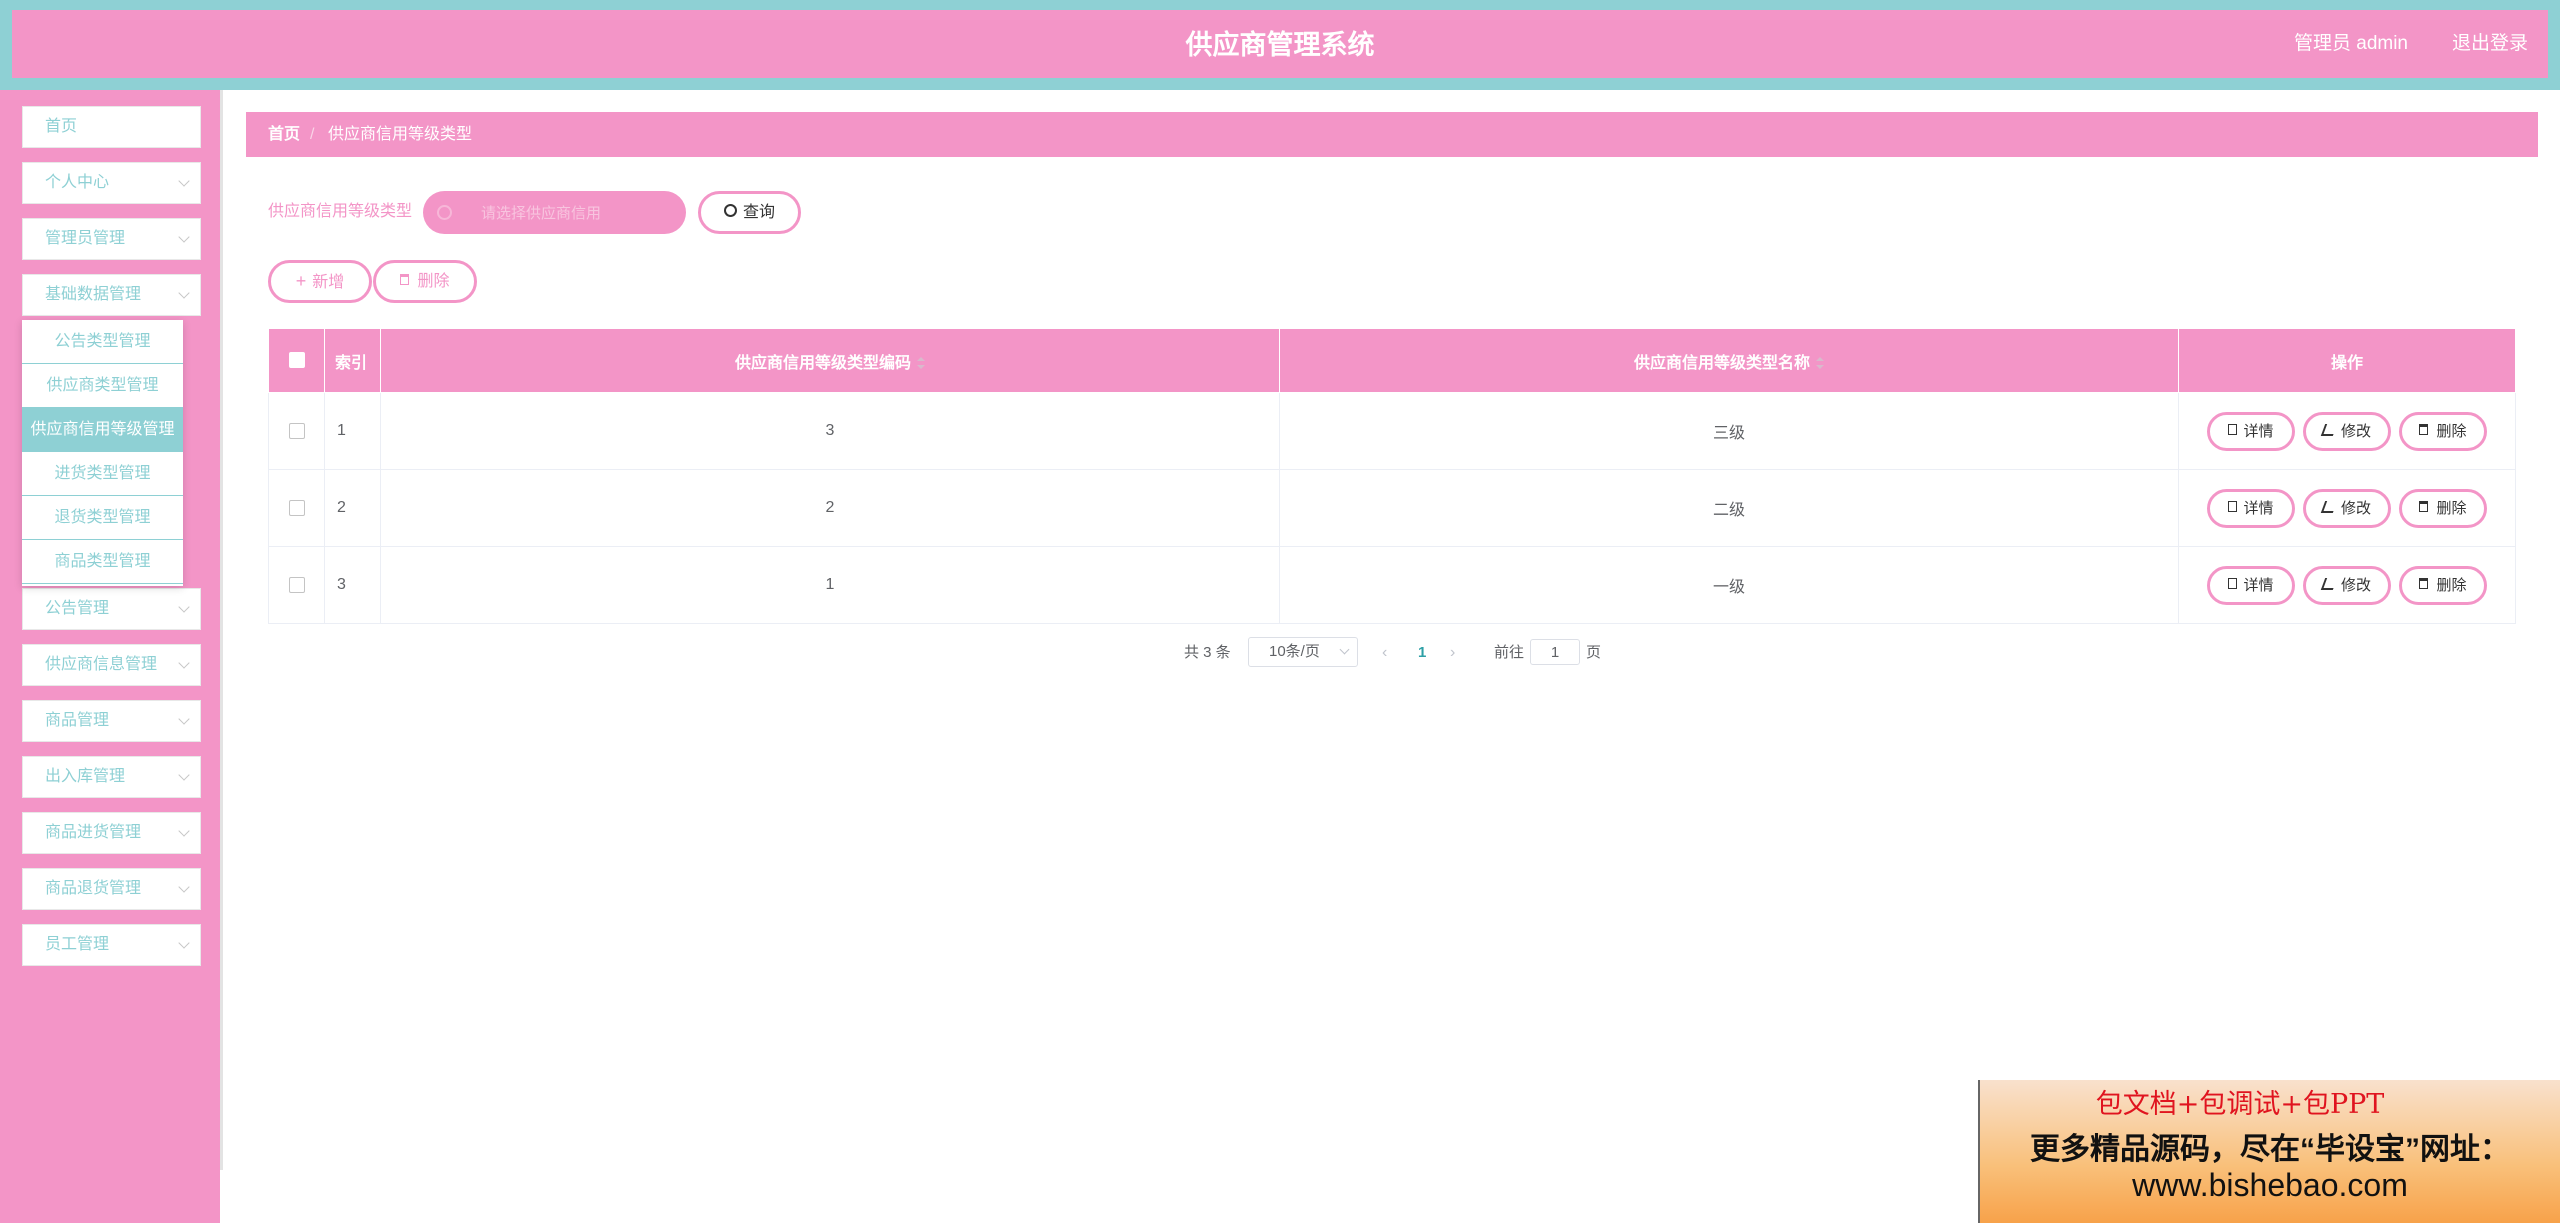  Describe the element at coordinates (284, 134) in the screenshot. I see `breadcrumb-home: 首页` at that location.